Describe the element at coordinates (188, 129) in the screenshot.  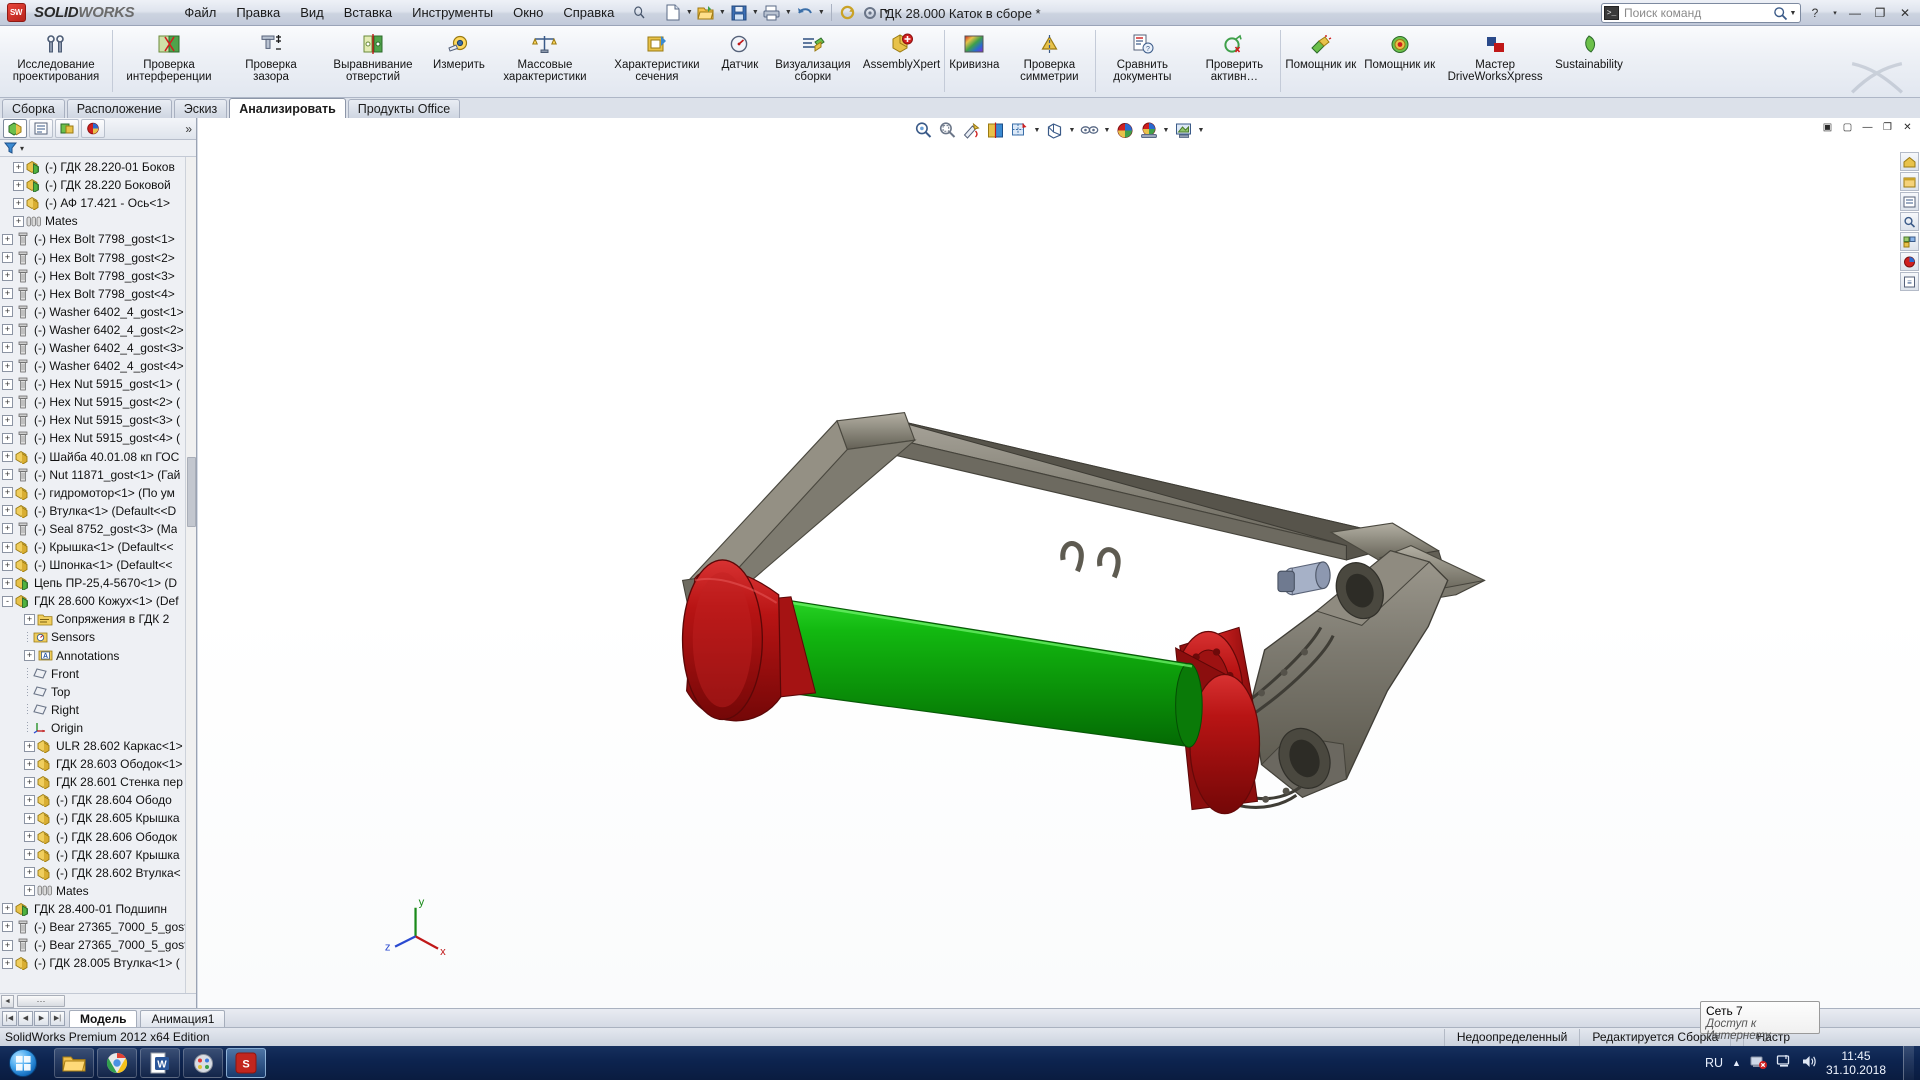
I see `panel-more-button: »` at that location.